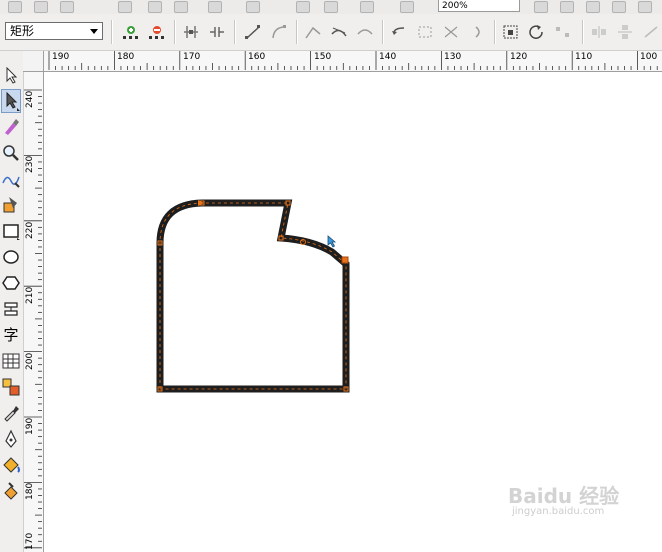 Image resolution: width=662 pixels, height=552 pixels. I want to click on v-ruler-label: 240, so click(30, 99).